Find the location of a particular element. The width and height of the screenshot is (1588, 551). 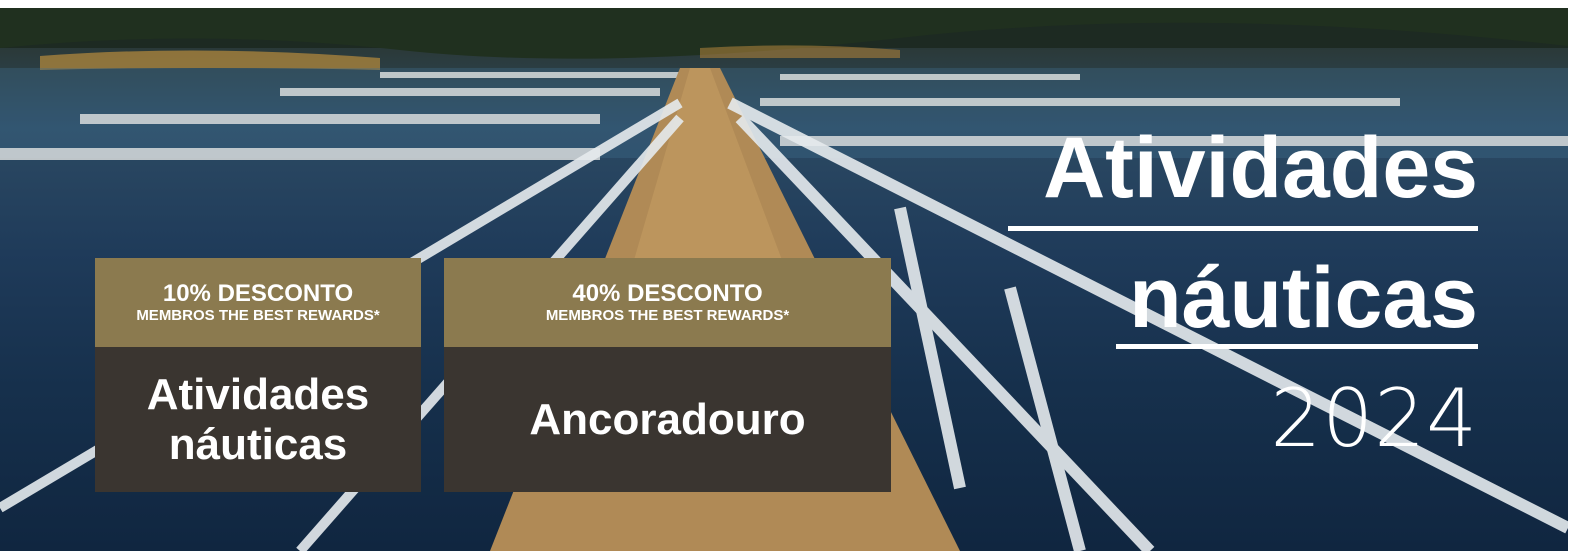

discount-percent: 10% DESCONTO is located at coordinates (258, 293).